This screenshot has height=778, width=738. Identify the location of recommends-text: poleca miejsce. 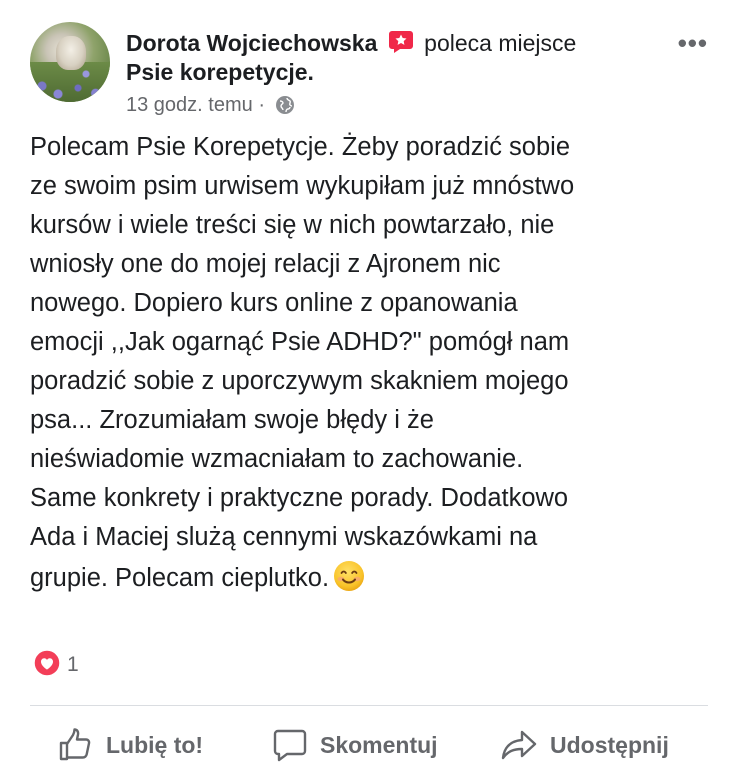
(500, 43).